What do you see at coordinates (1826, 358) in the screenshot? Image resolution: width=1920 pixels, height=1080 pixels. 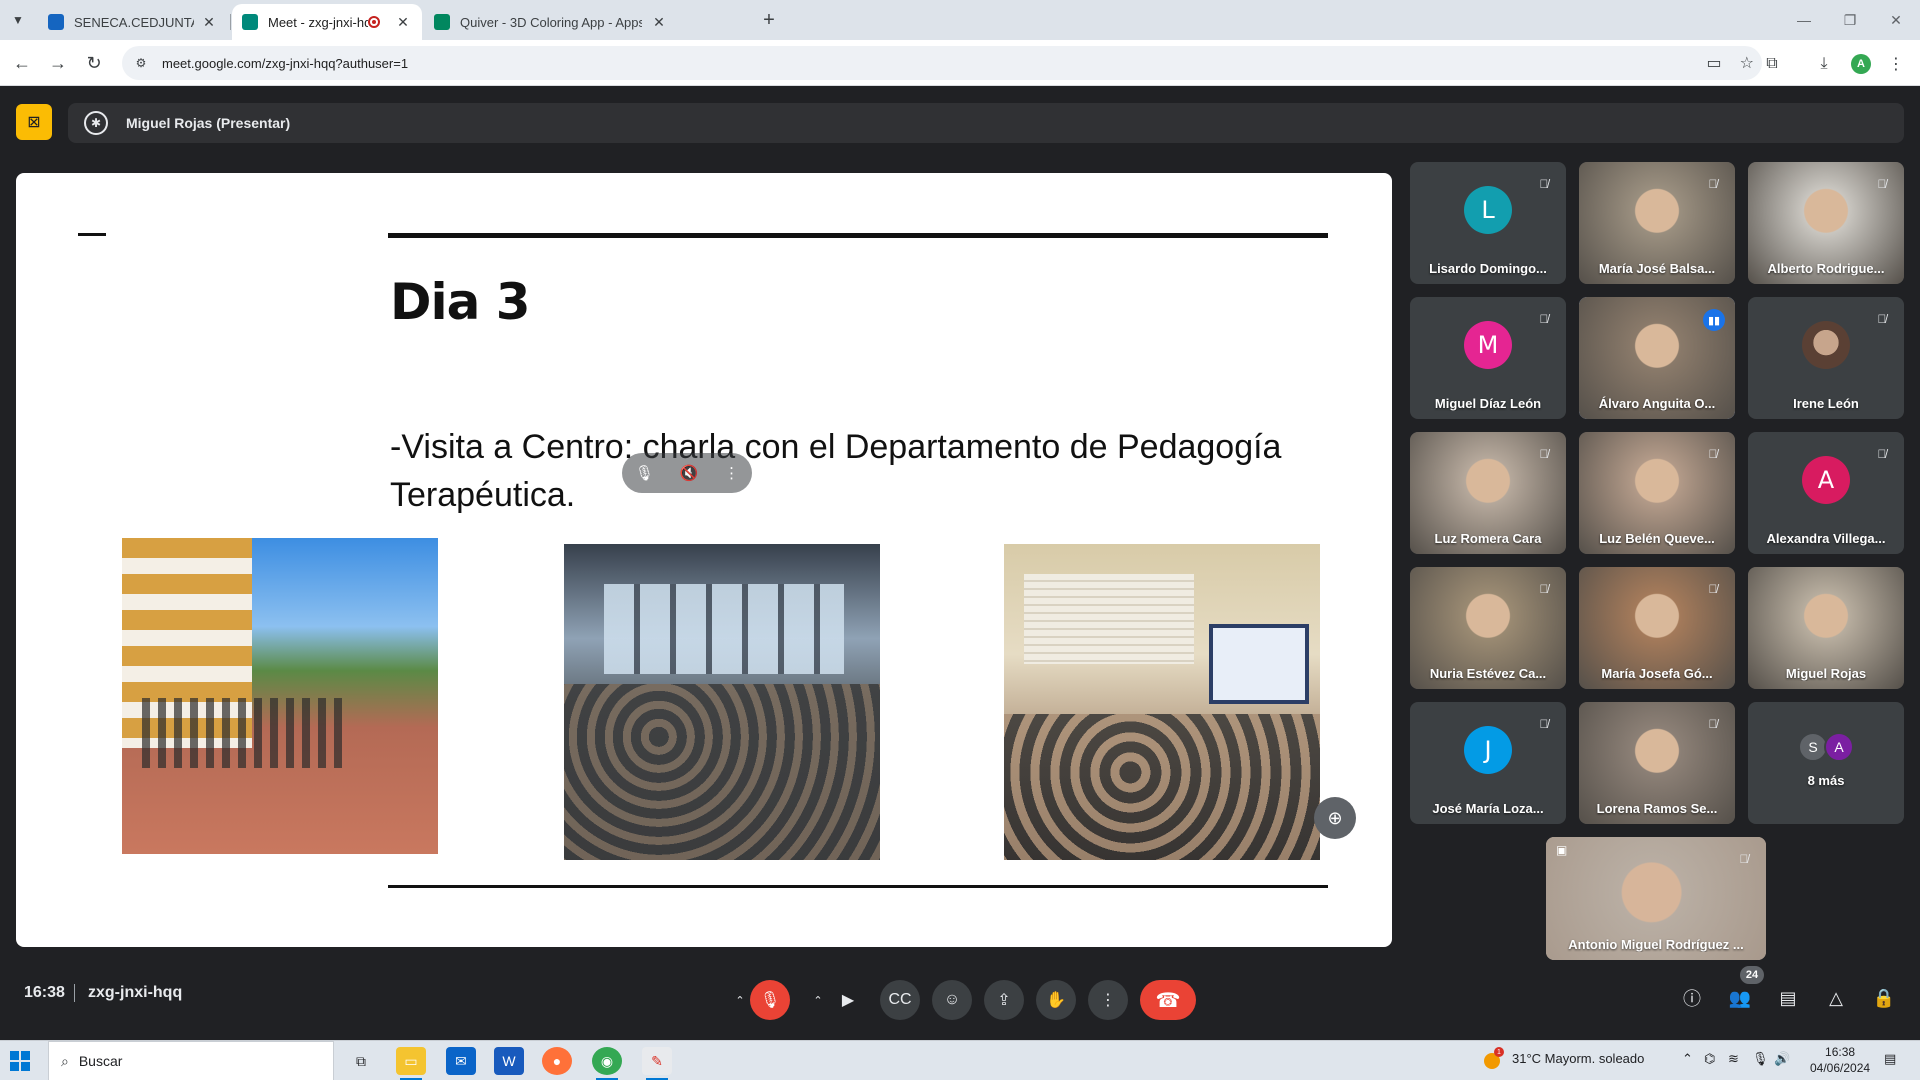 I see `participant-tile: 🎙̸ Irene León` at bounding box center [1826, 358].